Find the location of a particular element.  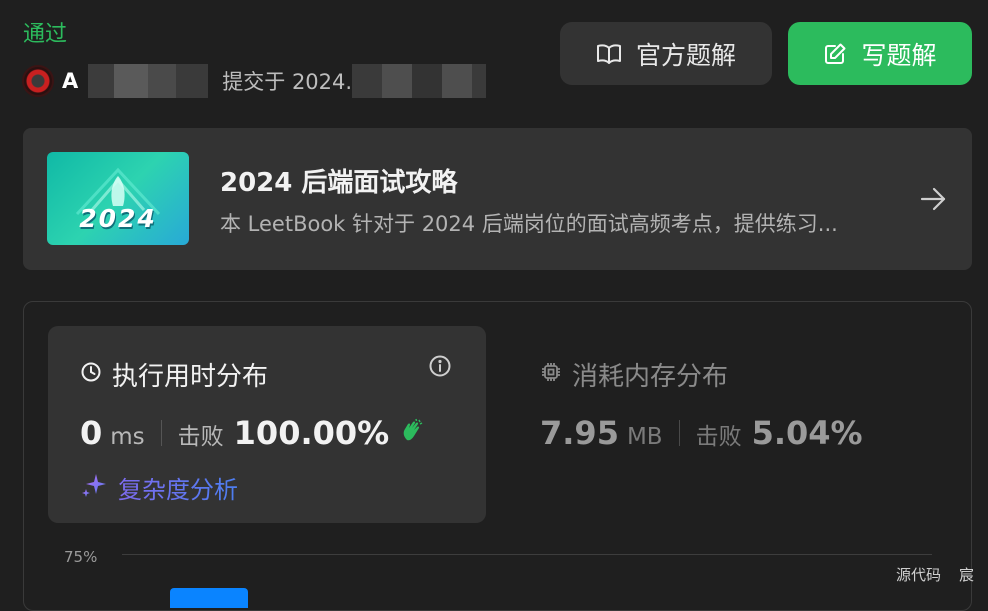

promo-title: 2024 后端面试攻略 is located at coordinates (339, 183).